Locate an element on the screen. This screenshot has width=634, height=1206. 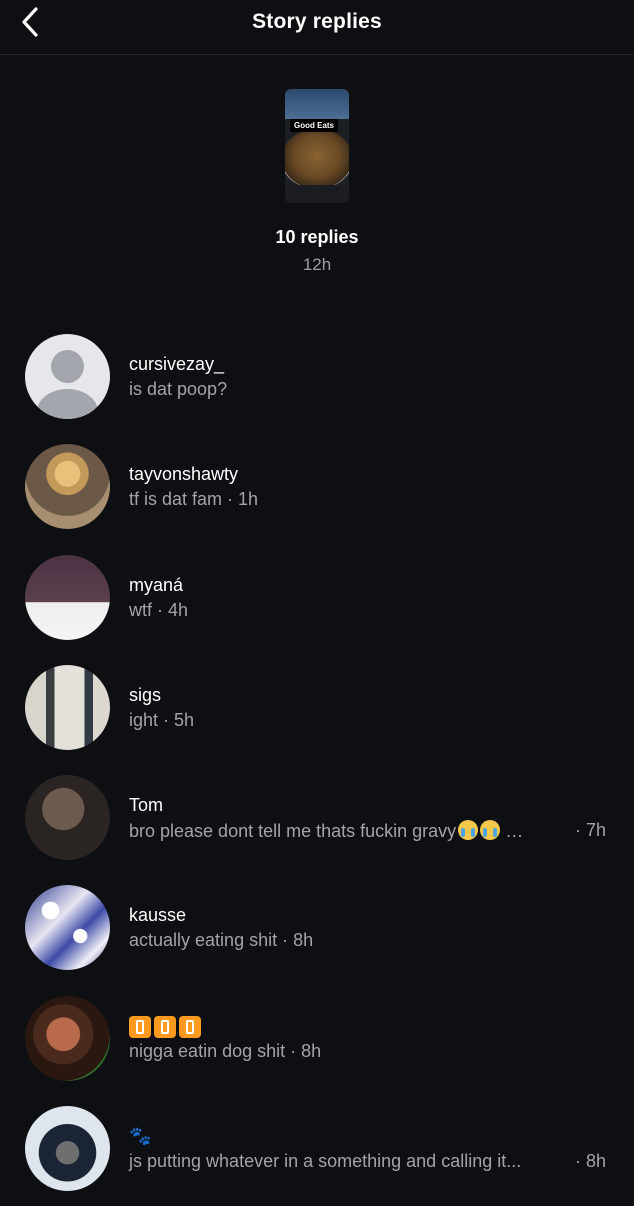
reply-row: kausse actually eating shit · 8h is located at coordinates (317, 935).